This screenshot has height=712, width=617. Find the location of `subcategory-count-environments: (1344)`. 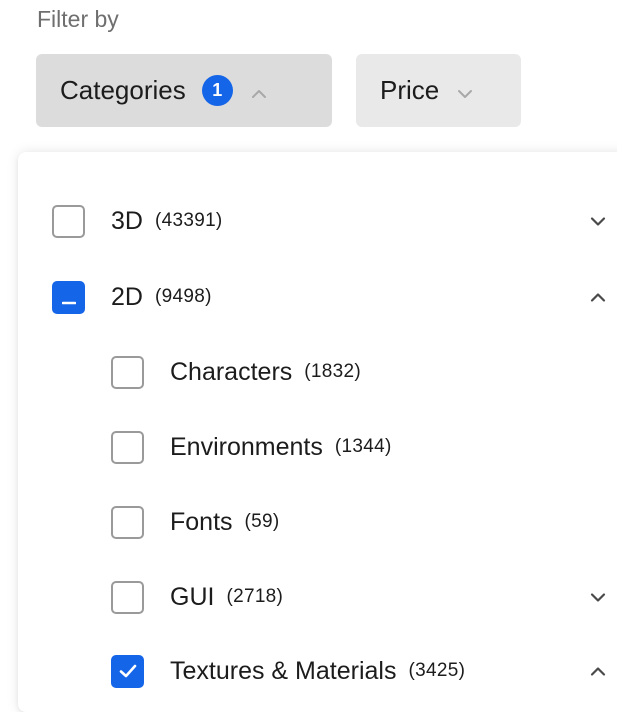

subcategory-count-environments: (1344) is located at coordinates (363, 446).